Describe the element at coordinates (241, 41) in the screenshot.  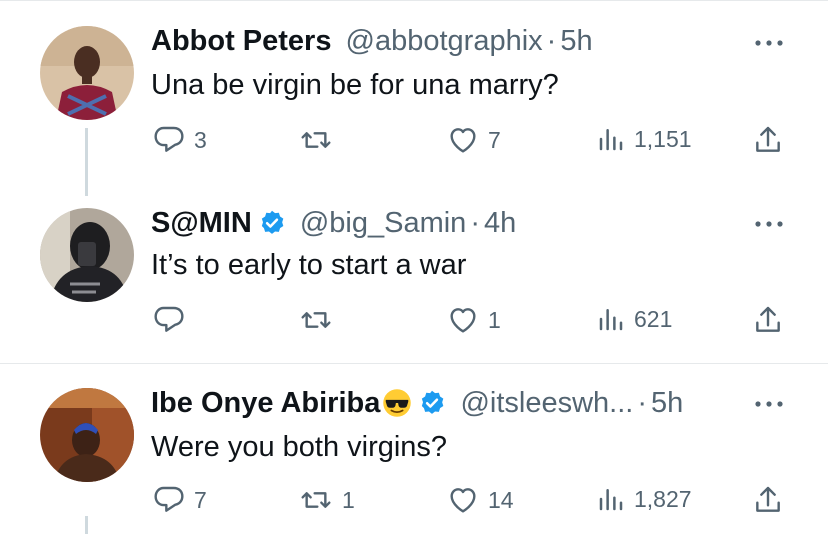
I see `display-name: Abbot Peters` at that location.